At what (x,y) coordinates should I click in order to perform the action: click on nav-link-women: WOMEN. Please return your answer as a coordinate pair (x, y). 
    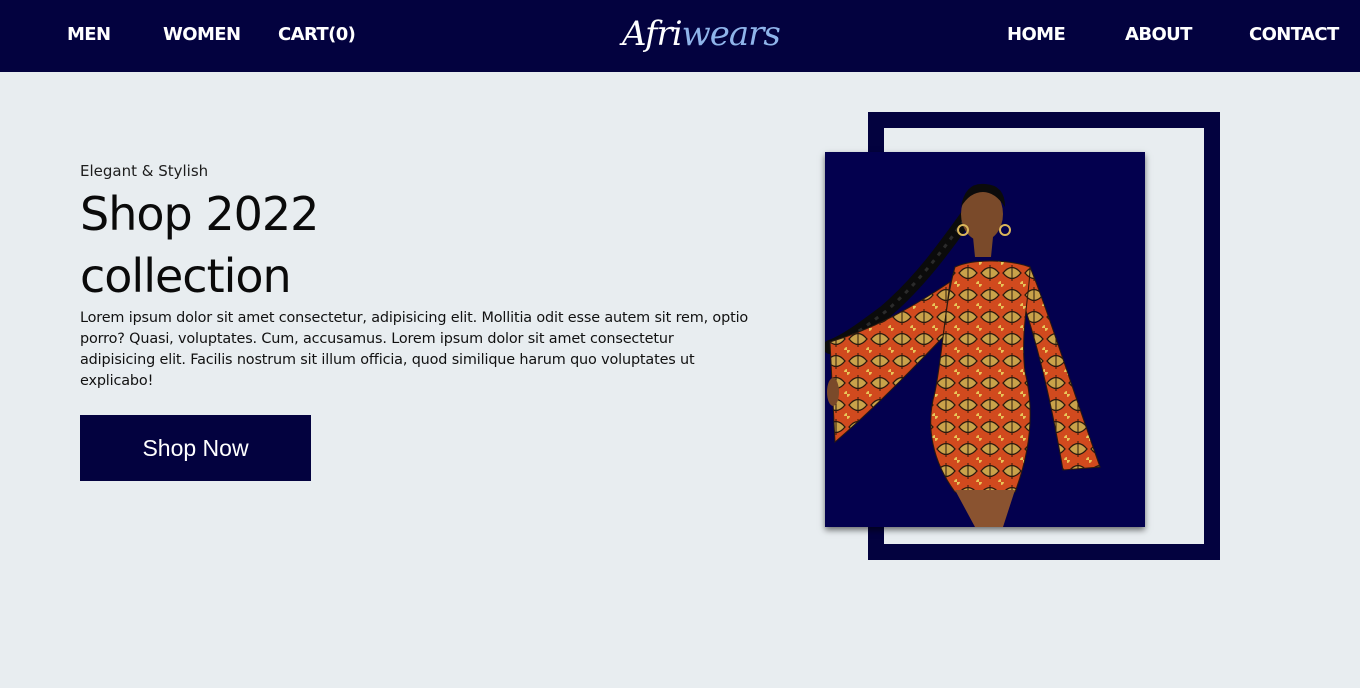
    Looking at the image, I should click on (202, 35).